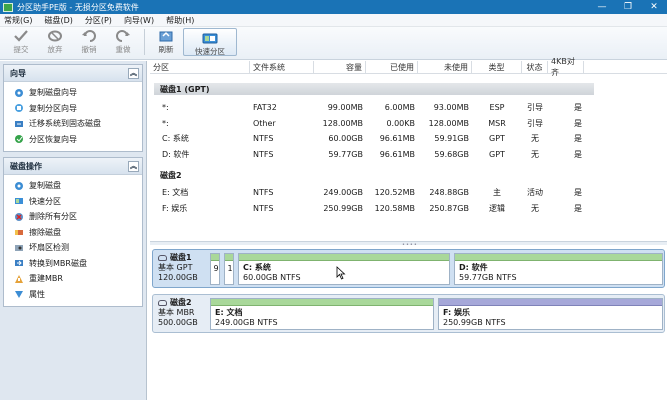 This screenshot has width=667, height=400. What do you see at coordinates (535, 123) in the screenshot?
I see `cell-state: 引导` at bounding box center [535, 123].